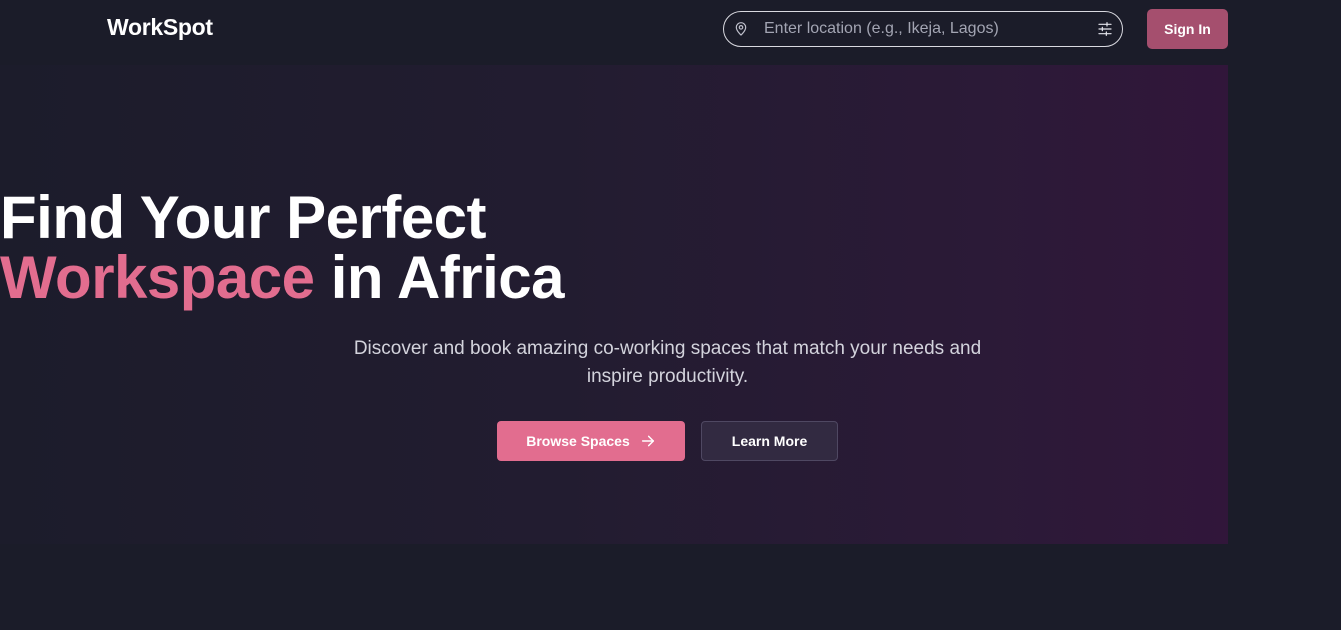  What do you see at coordinates (578, 441) in the screenshot?
I see `browse-spaces-label: Browse Spaces` at bounding box center [578, 441].